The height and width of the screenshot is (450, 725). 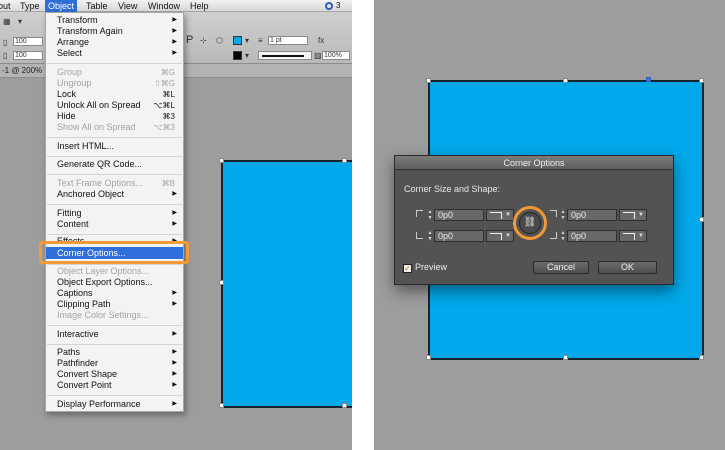 I want to click on top-left-size-input: 0p0, so click(x=459, y=215).